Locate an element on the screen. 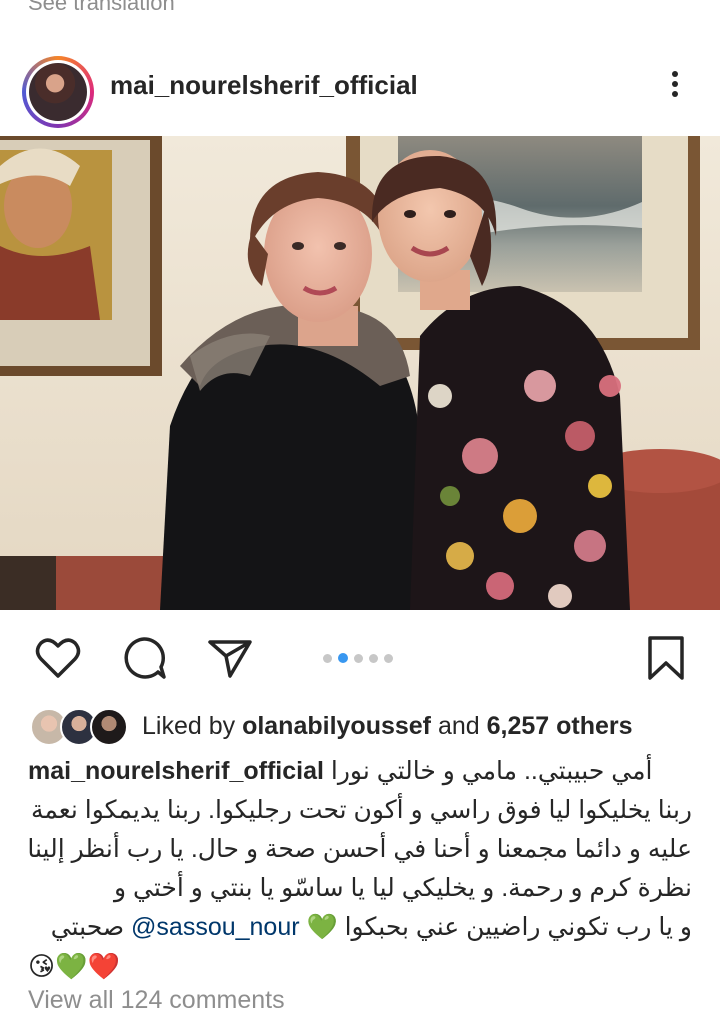  likes-middle: and is located at coordinates (459, 726).